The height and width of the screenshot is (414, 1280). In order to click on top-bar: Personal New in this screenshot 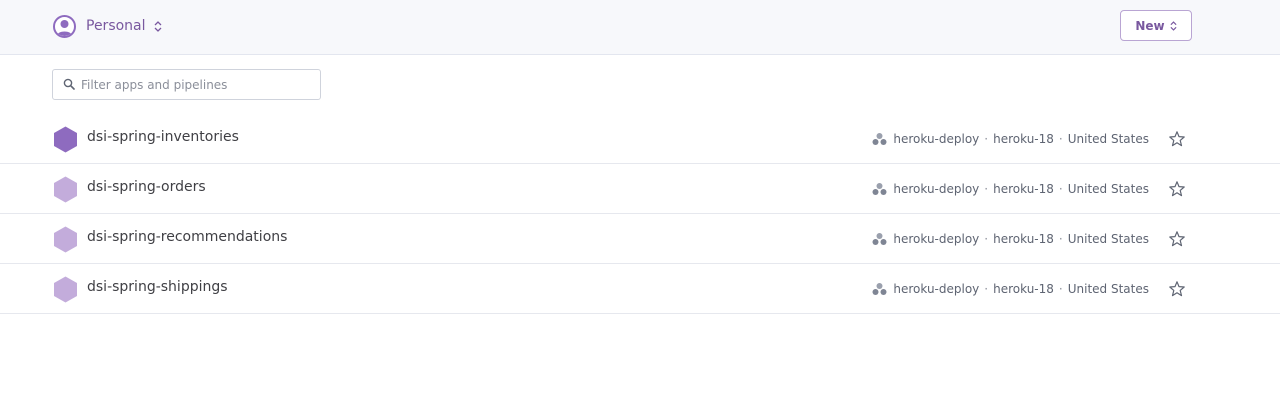, I will do `click(640, 27)`.